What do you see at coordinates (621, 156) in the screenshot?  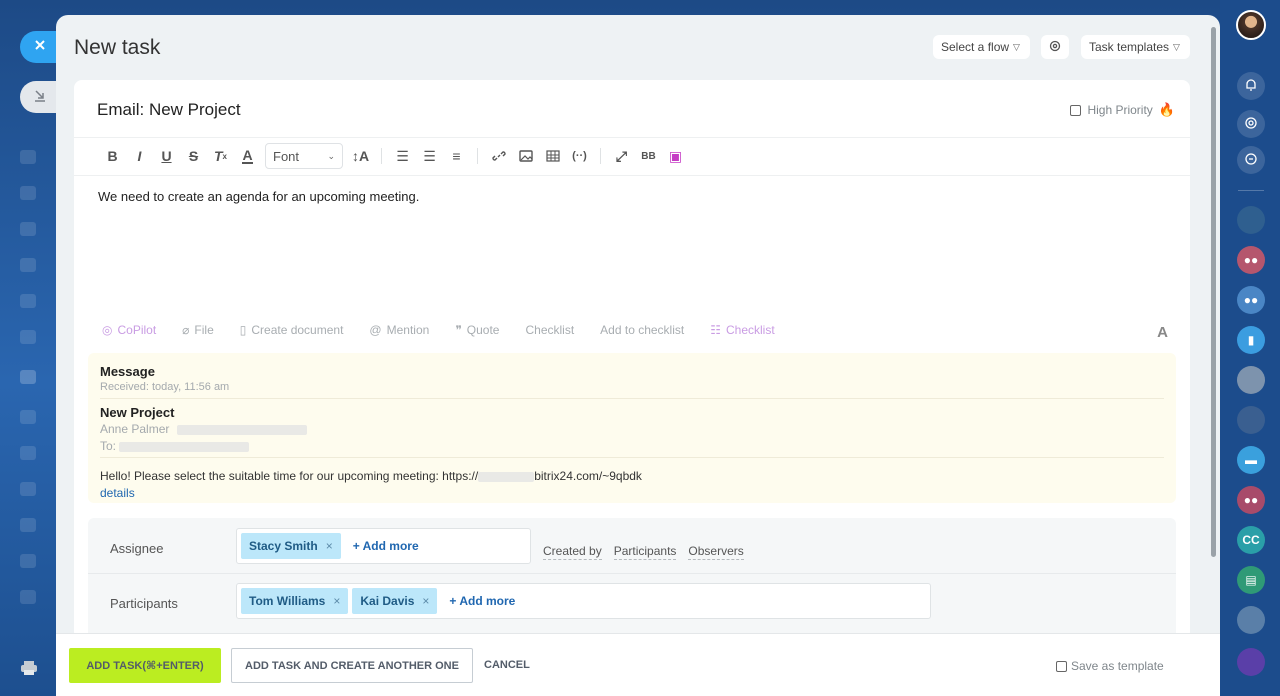 I see `fullscreen-icon: ⤢` at bounding box center [621, 156].